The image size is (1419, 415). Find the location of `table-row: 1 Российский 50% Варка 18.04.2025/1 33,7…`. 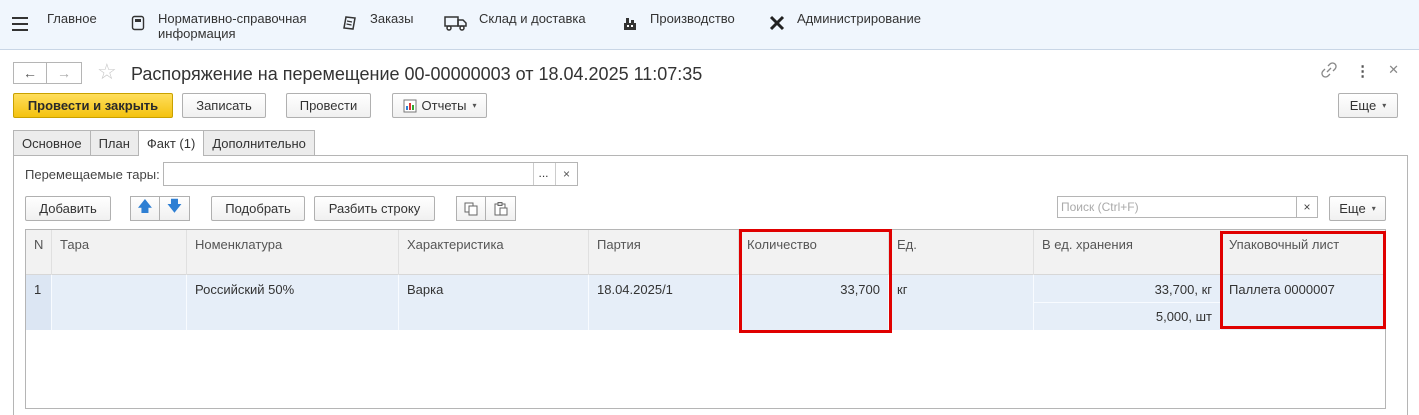

table-row: 1 Российский 50% Варка 18.04.2025/1 33,7… is located at coordinates (705, 302).